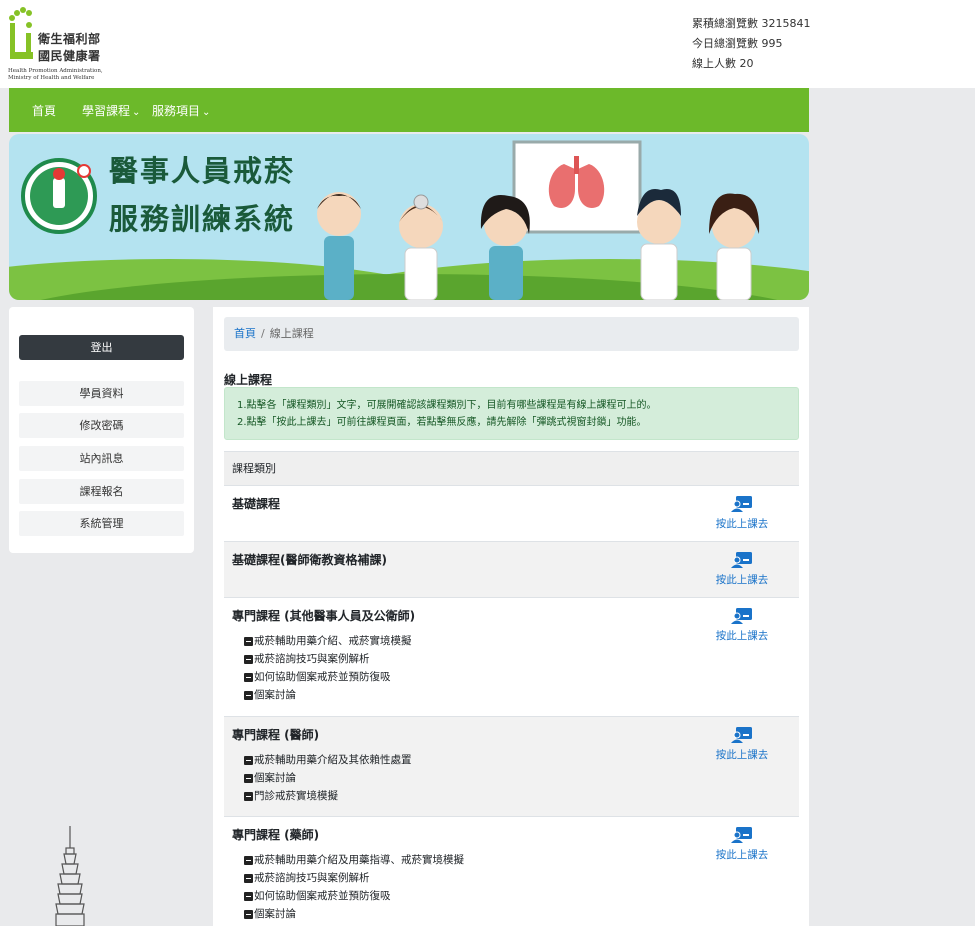 This screenshot has width=975, height=926. Describe the element at coordinates (44, 110) in the screenshot. I see `nav-home: 首頁` at that location.